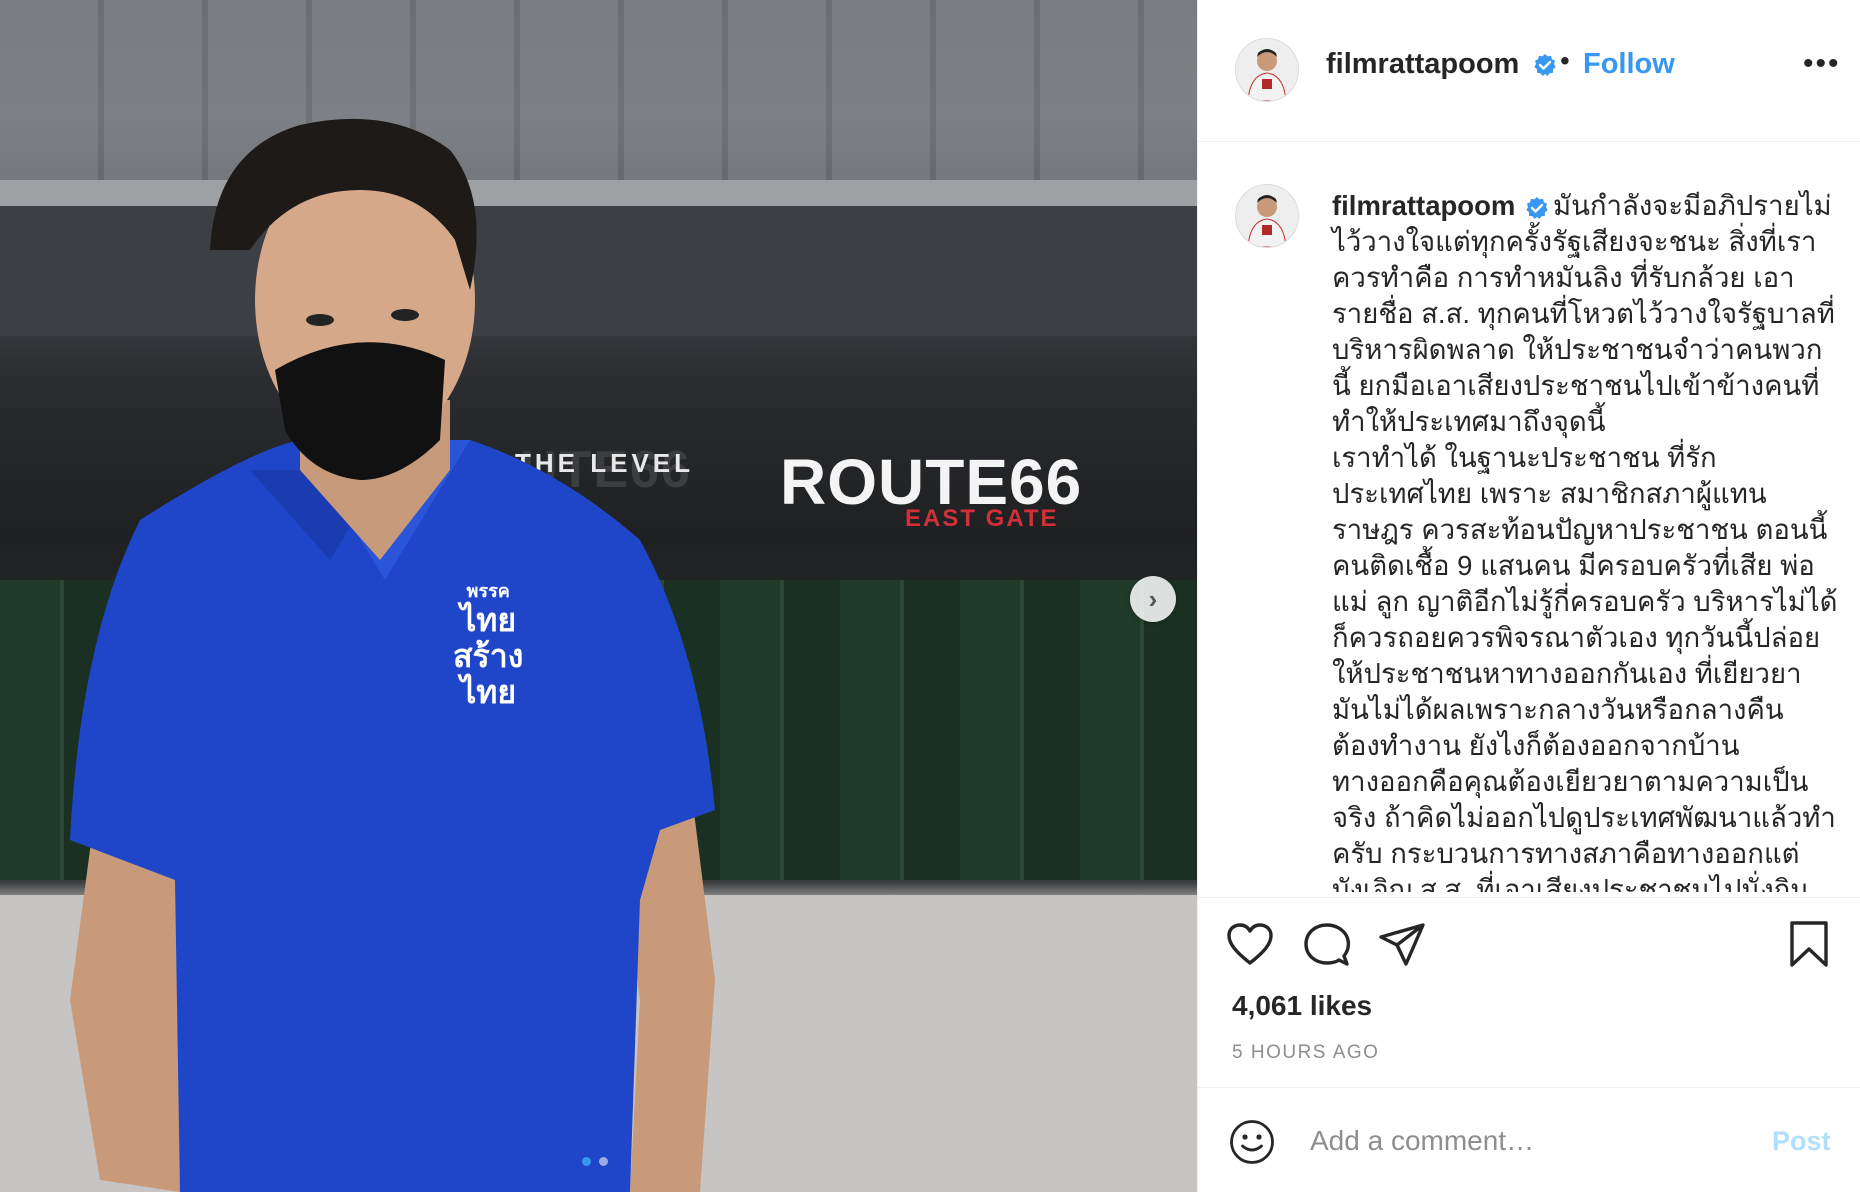  Describe the element at coordinates (1822, 64) in the screenshot. I see `more-options-icon: •••` at that location.